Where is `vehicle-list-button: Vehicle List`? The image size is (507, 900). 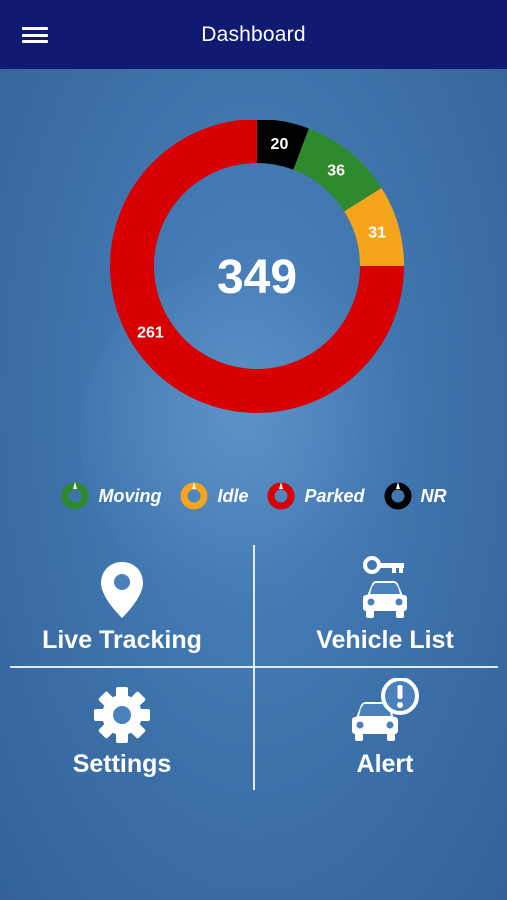 vehicle-list-button: Vehicle List is located at coordinates (385, 604).